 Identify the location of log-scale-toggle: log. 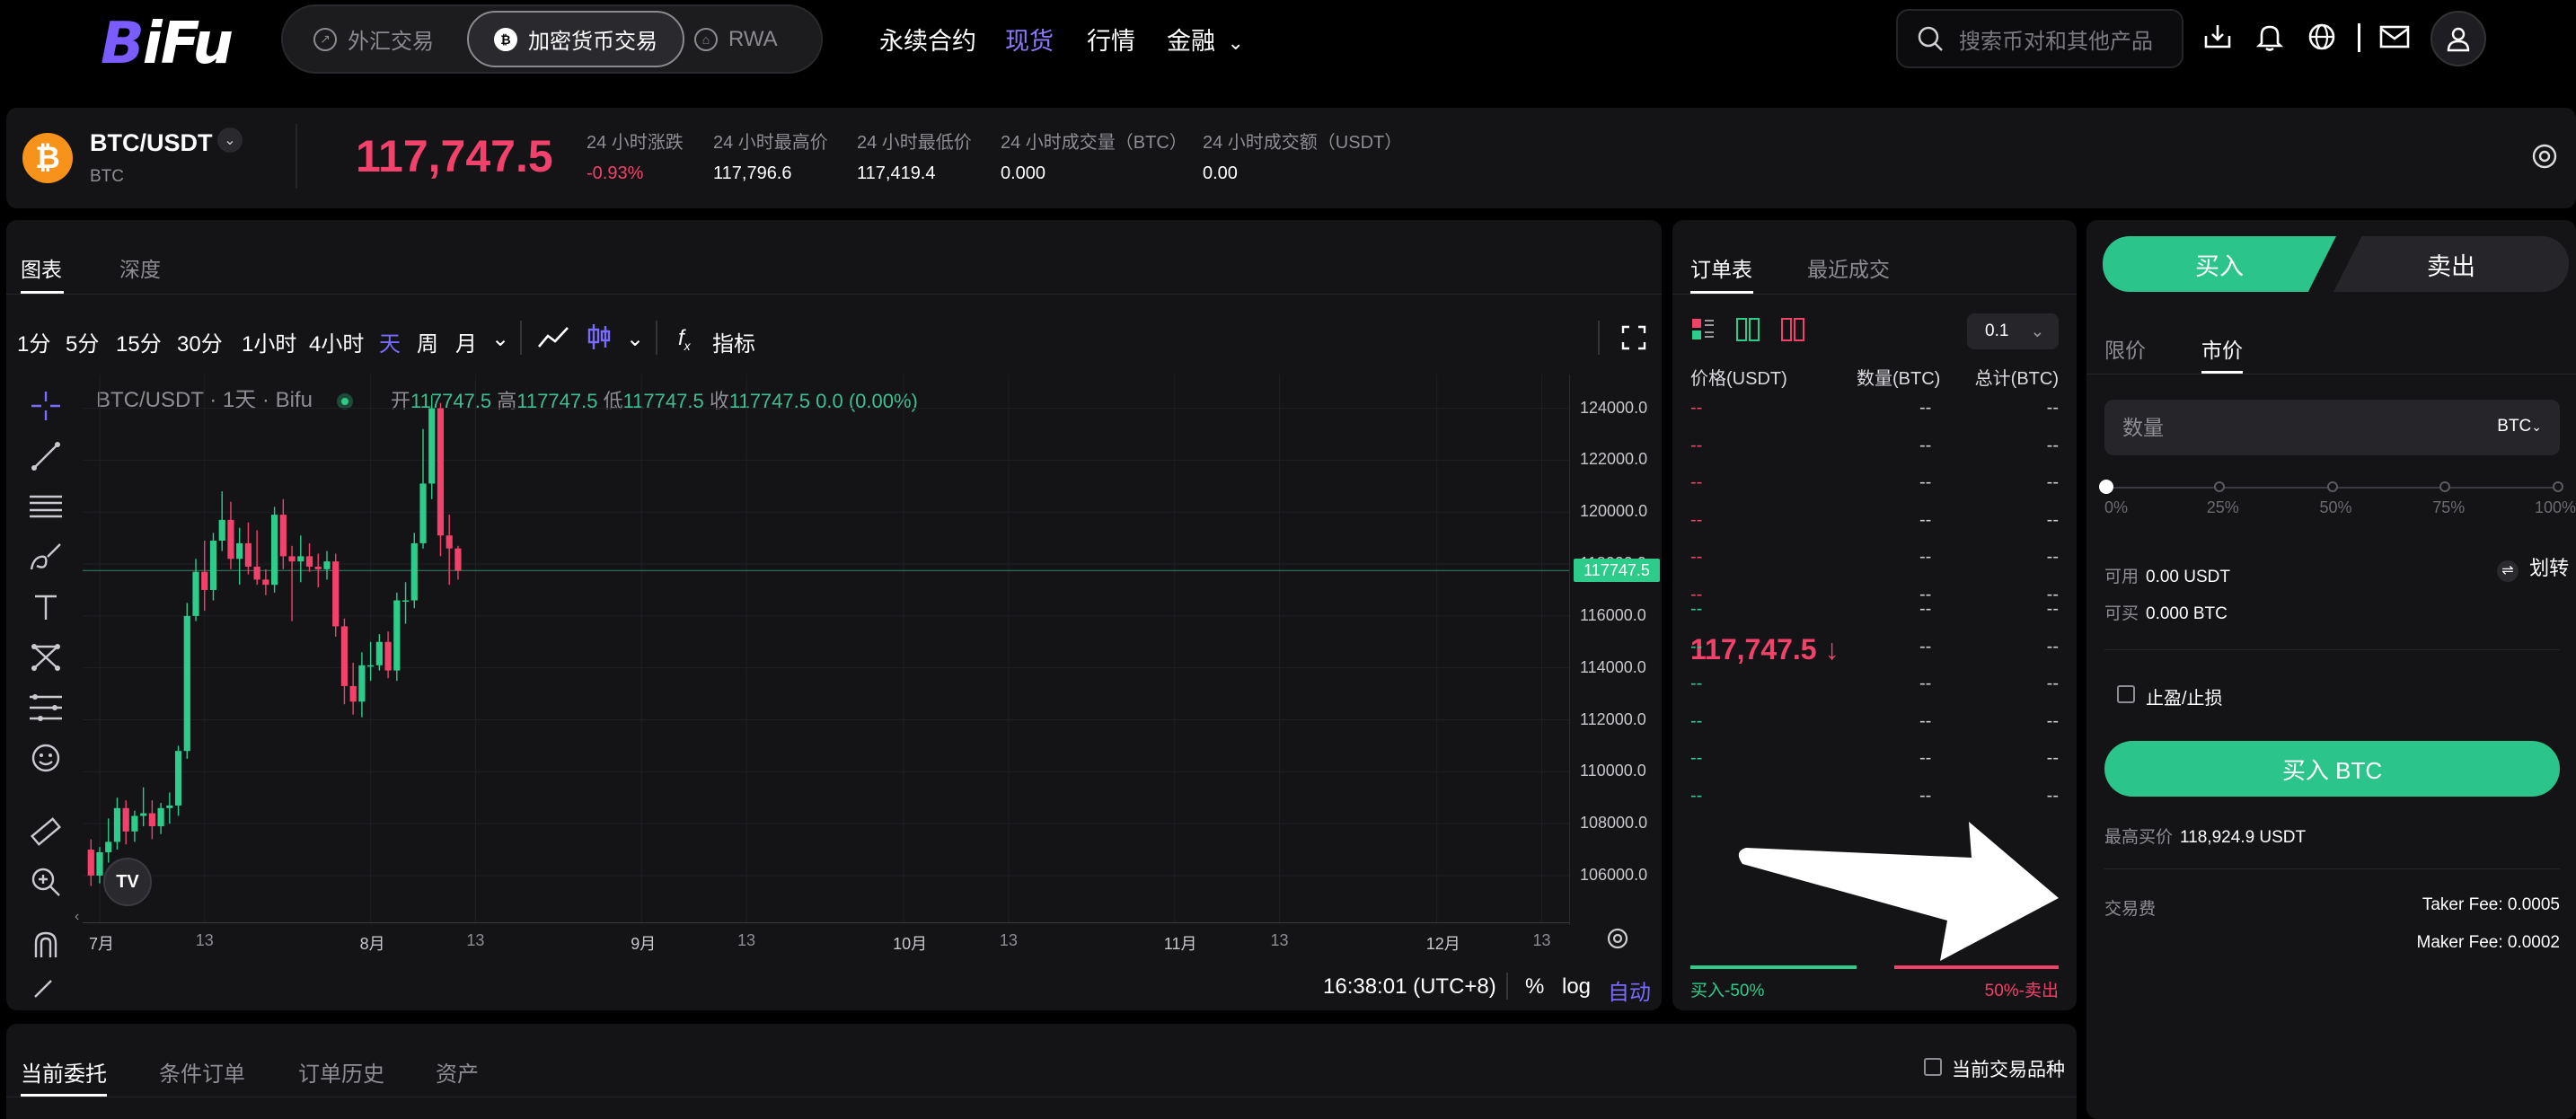
(1576, 987).